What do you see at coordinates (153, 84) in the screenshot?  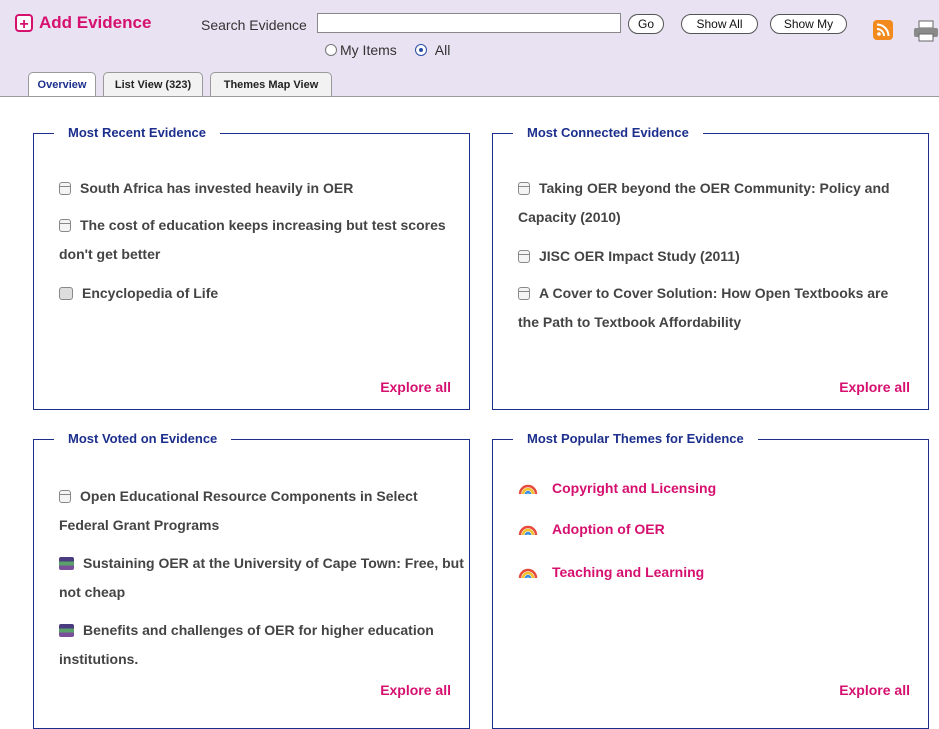 I see `tab-list-view: List View (323)` at bounding box center [153, 84].